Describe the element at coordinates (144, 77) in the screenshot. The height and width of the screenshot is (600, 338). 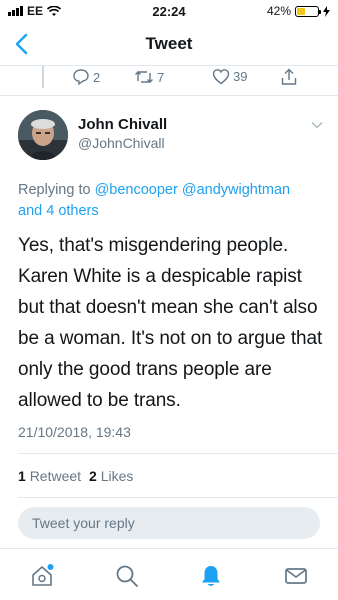
I see `retweet-icon` at that location.